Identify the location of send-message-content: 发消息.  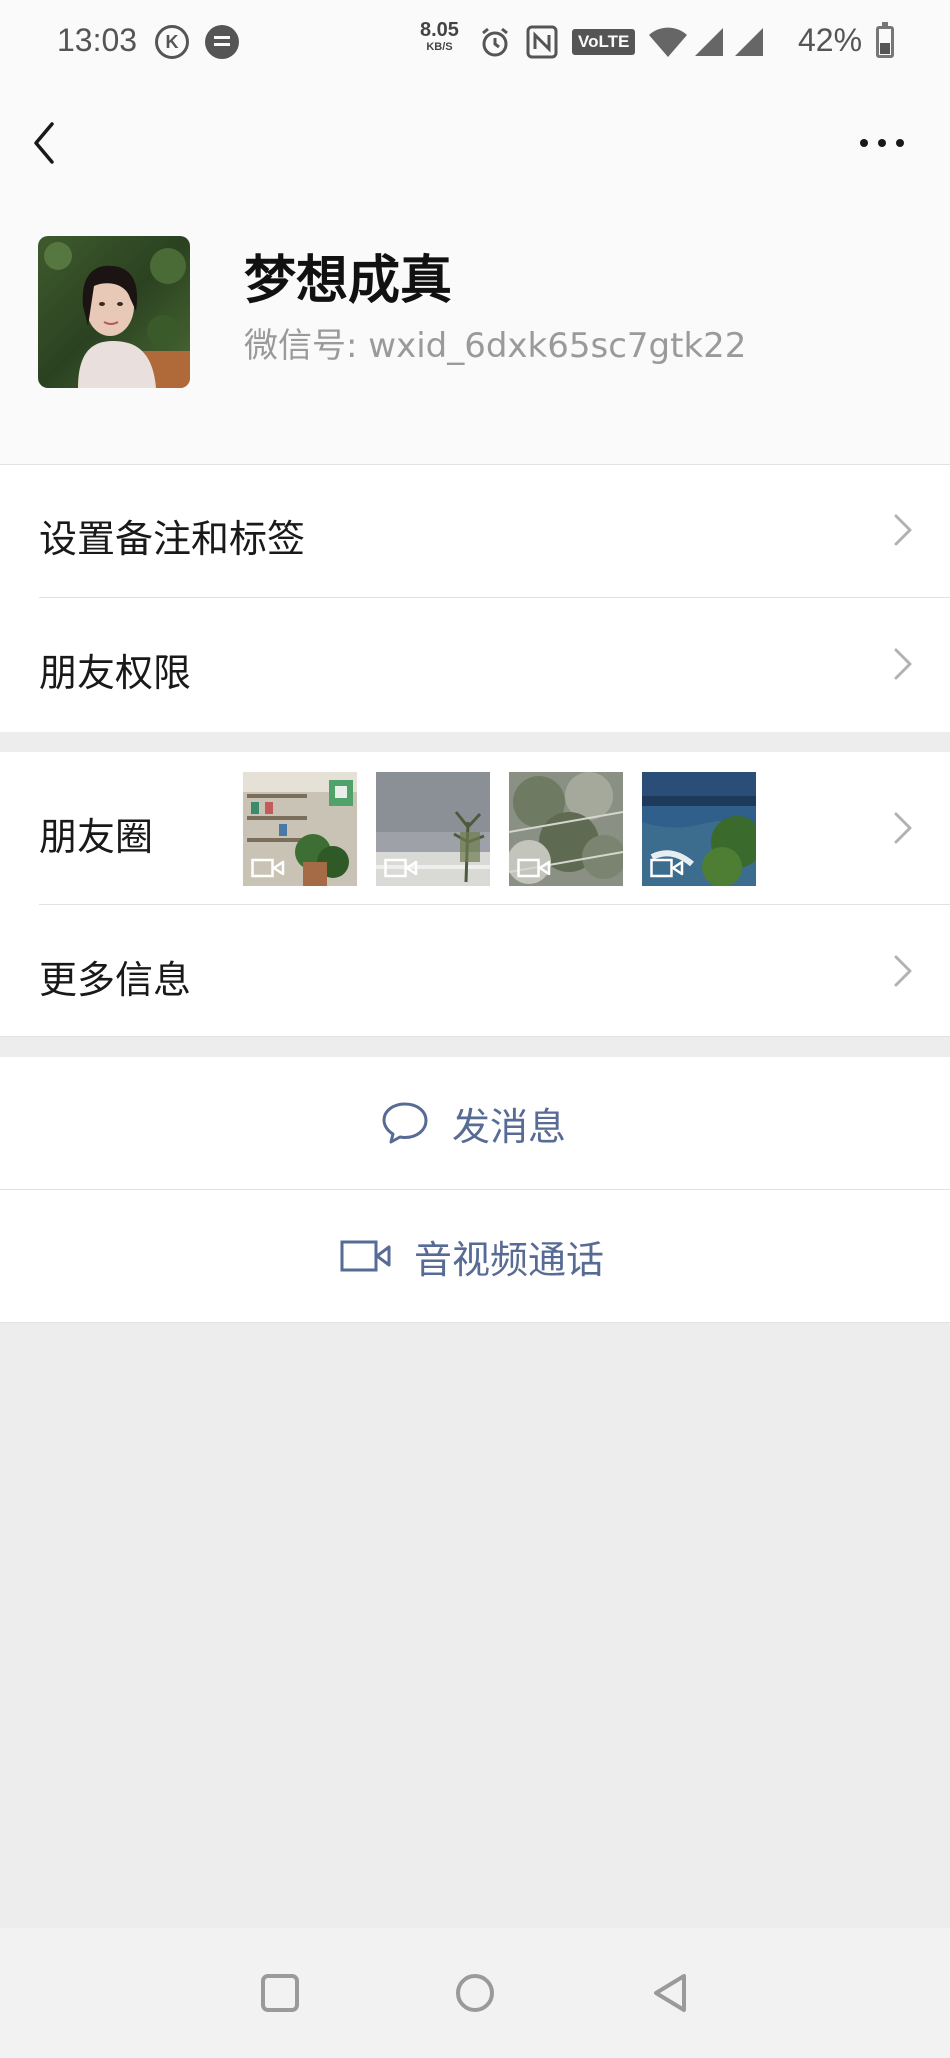
(473, 1123).